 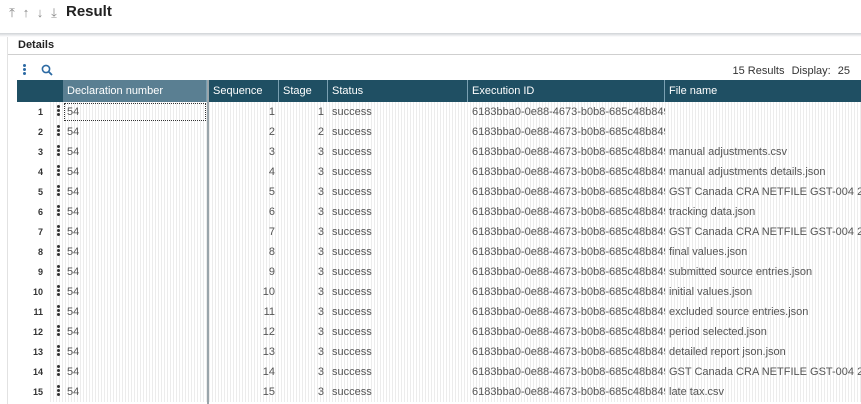 I want to click on file-name-cell: late tax.csv, so click(x=763, y=392).